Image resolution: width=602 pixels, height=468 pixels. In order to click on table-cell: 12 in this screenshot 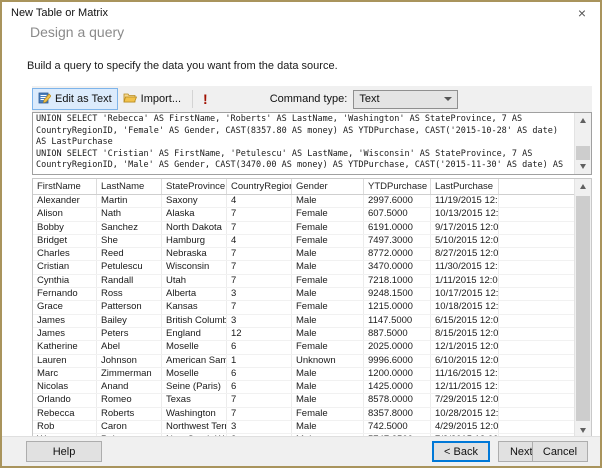, I will do `click(259, 334)`.